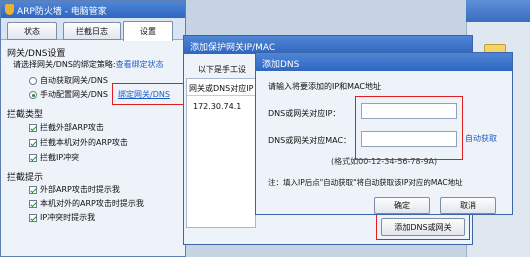 This screenshot has width=530, height=257. Describe the element at coordinates (221, 88) in the screenshot. I see `col-header: 网关或DNS对应IP` at that location.